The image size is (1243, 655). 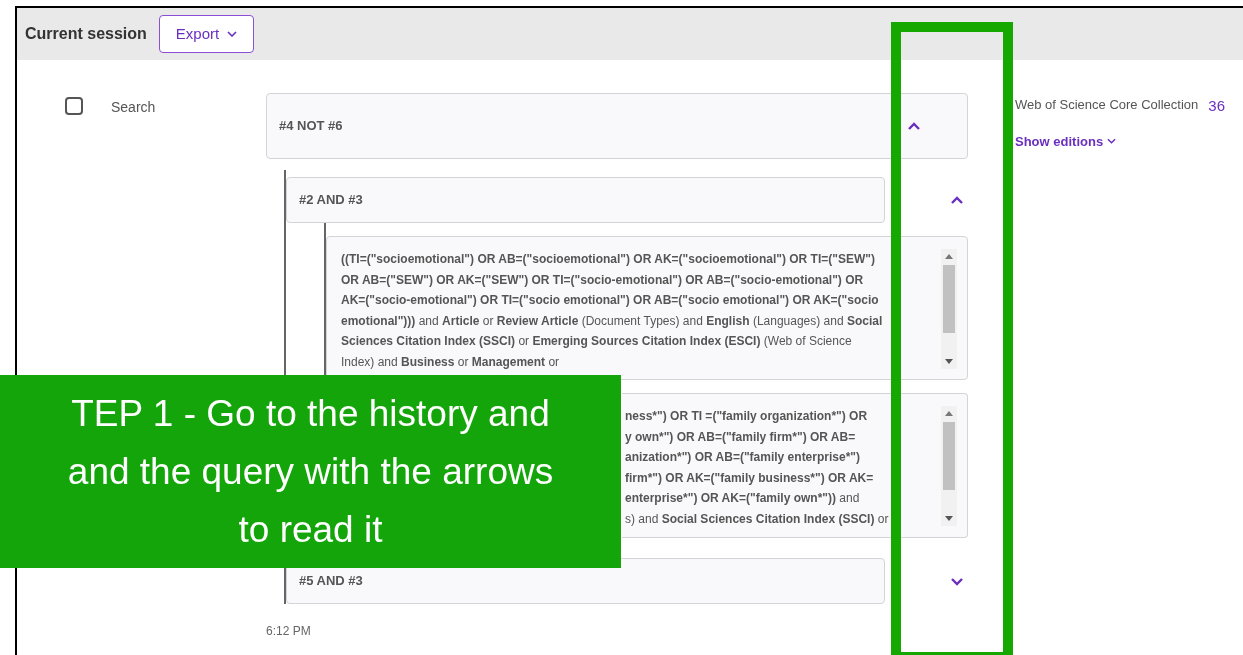 I want to click on callout-text-line: to read it, so click(x=310, y=529).